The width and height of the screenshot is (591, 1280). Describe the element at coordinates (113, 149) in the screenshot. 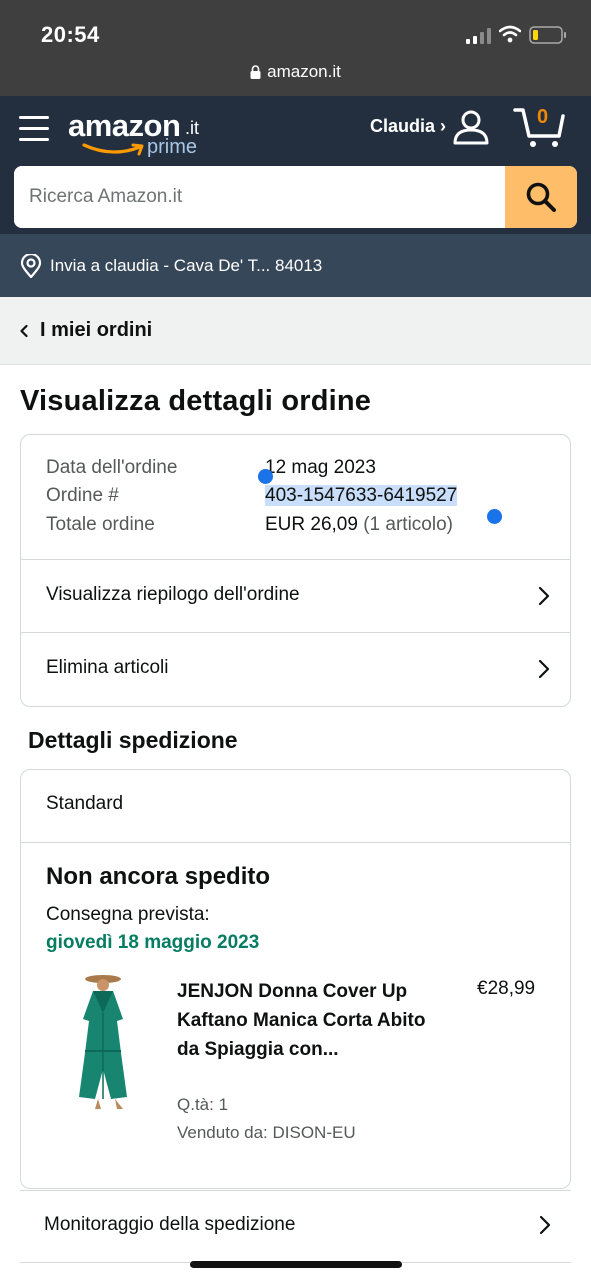

I see `logo-smile` at that location.